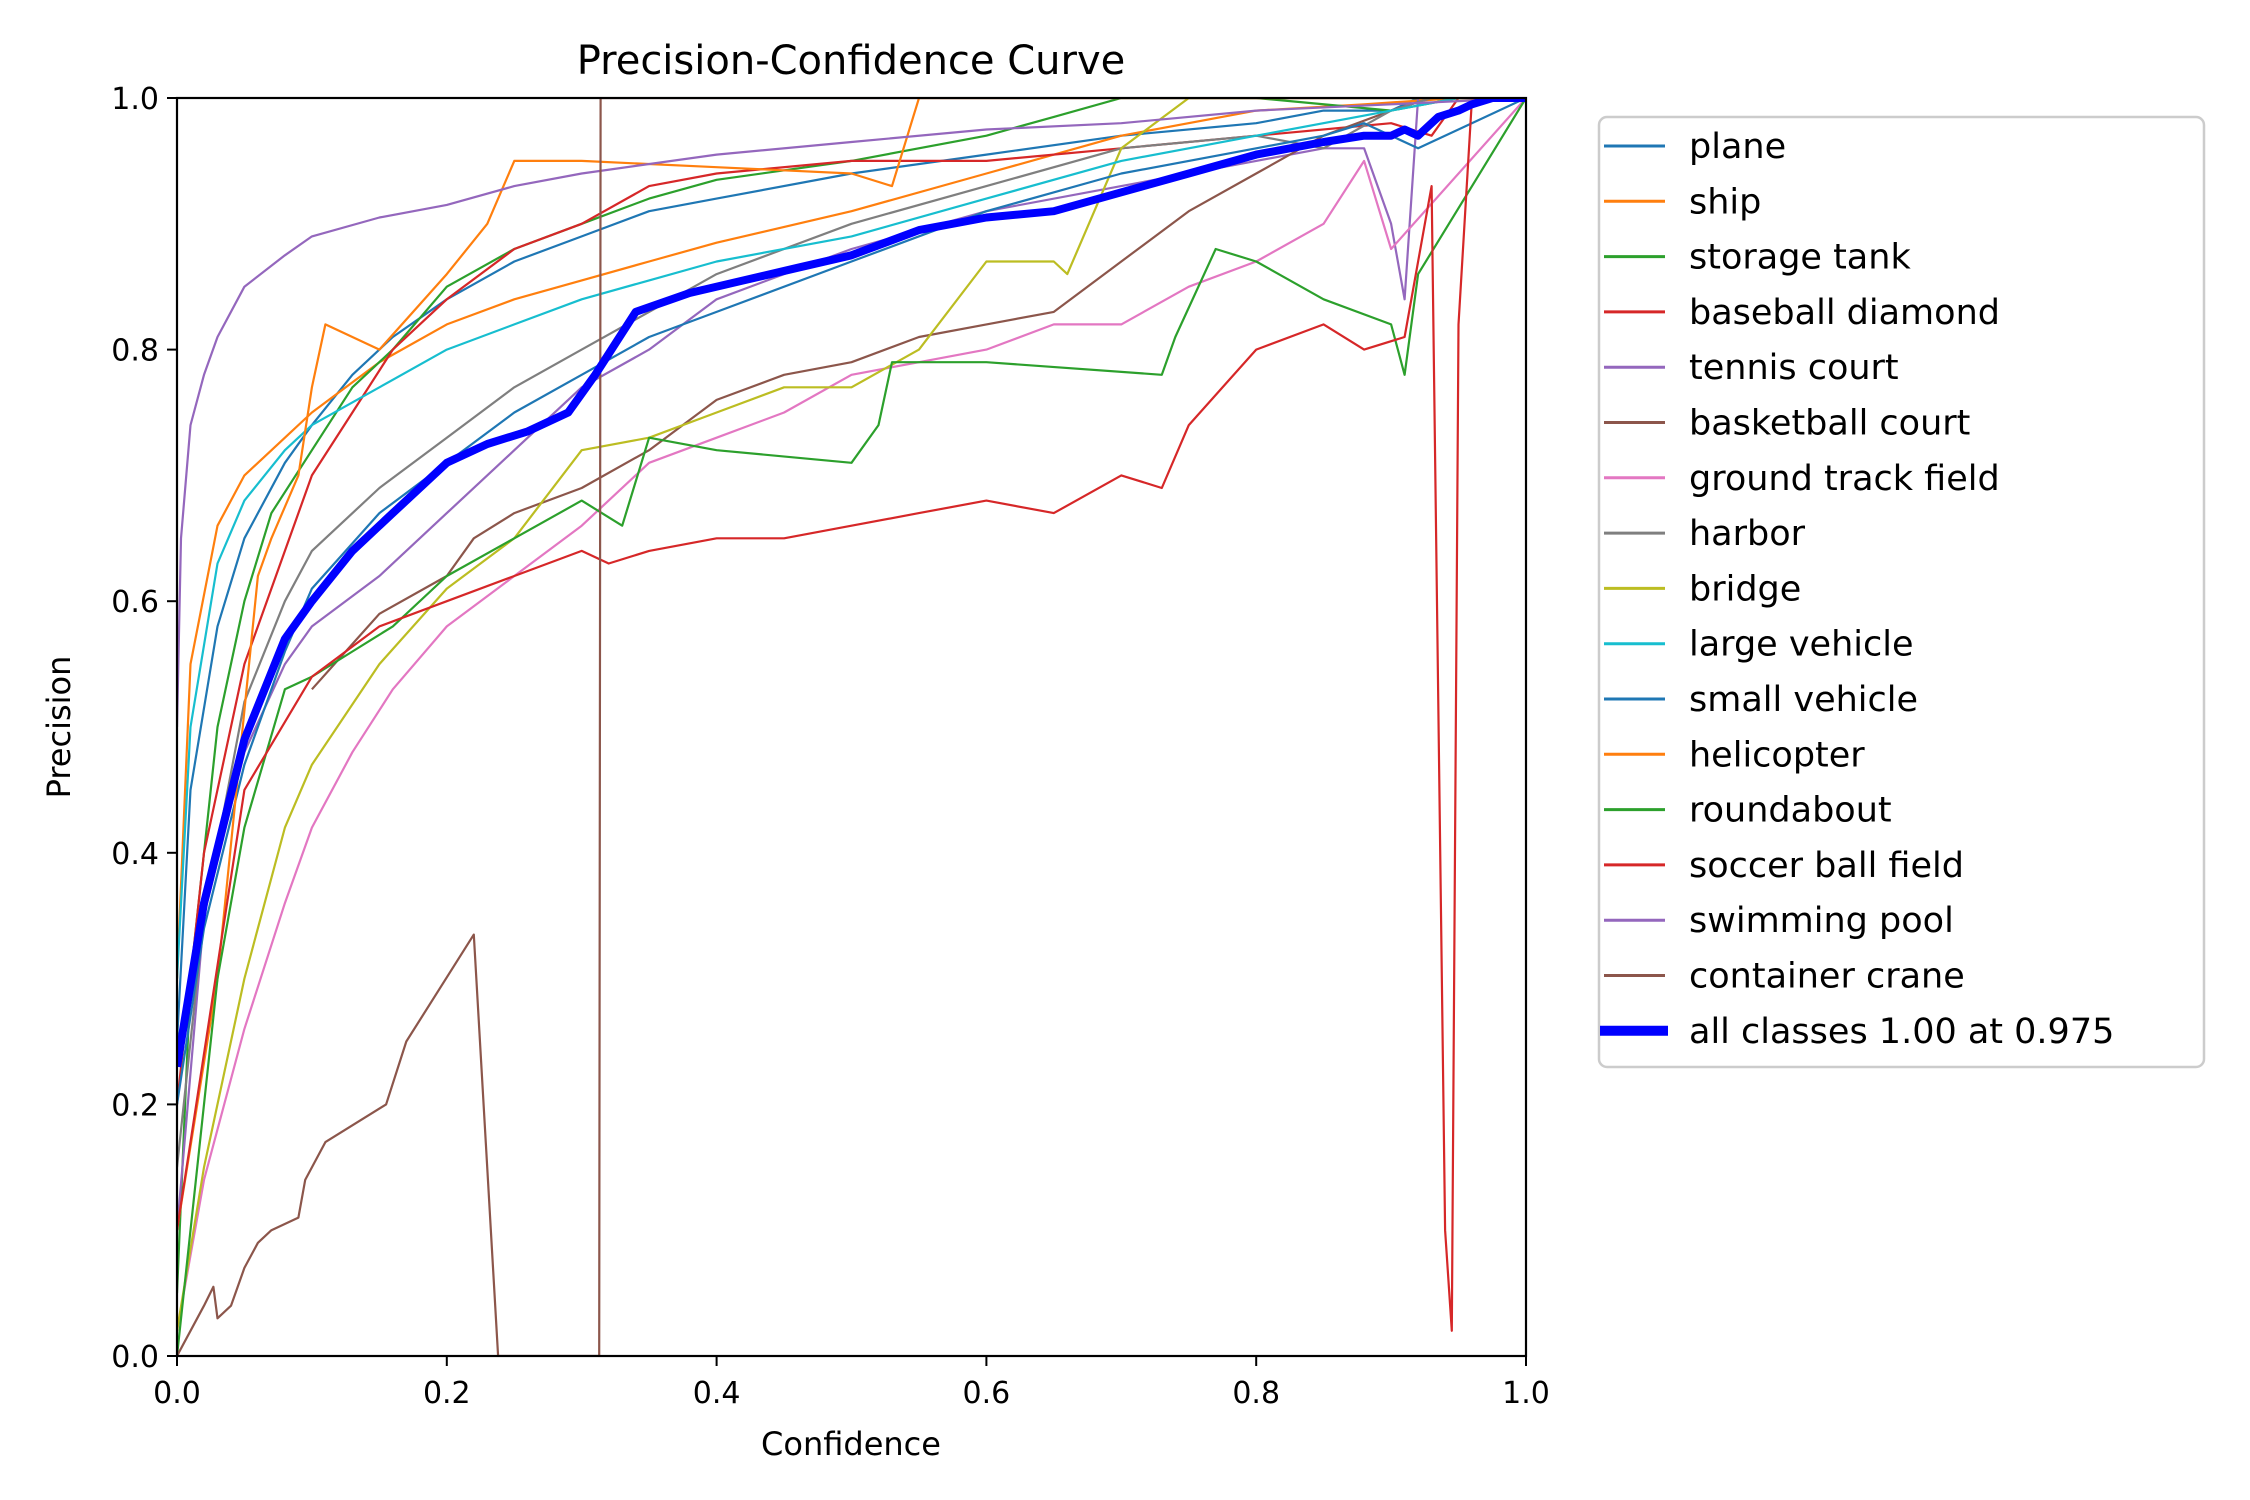 Image resolution: width=2250 pixels, height=1500 pixels. I want to click on legend-label: small vehicle, so click(1803, 700).